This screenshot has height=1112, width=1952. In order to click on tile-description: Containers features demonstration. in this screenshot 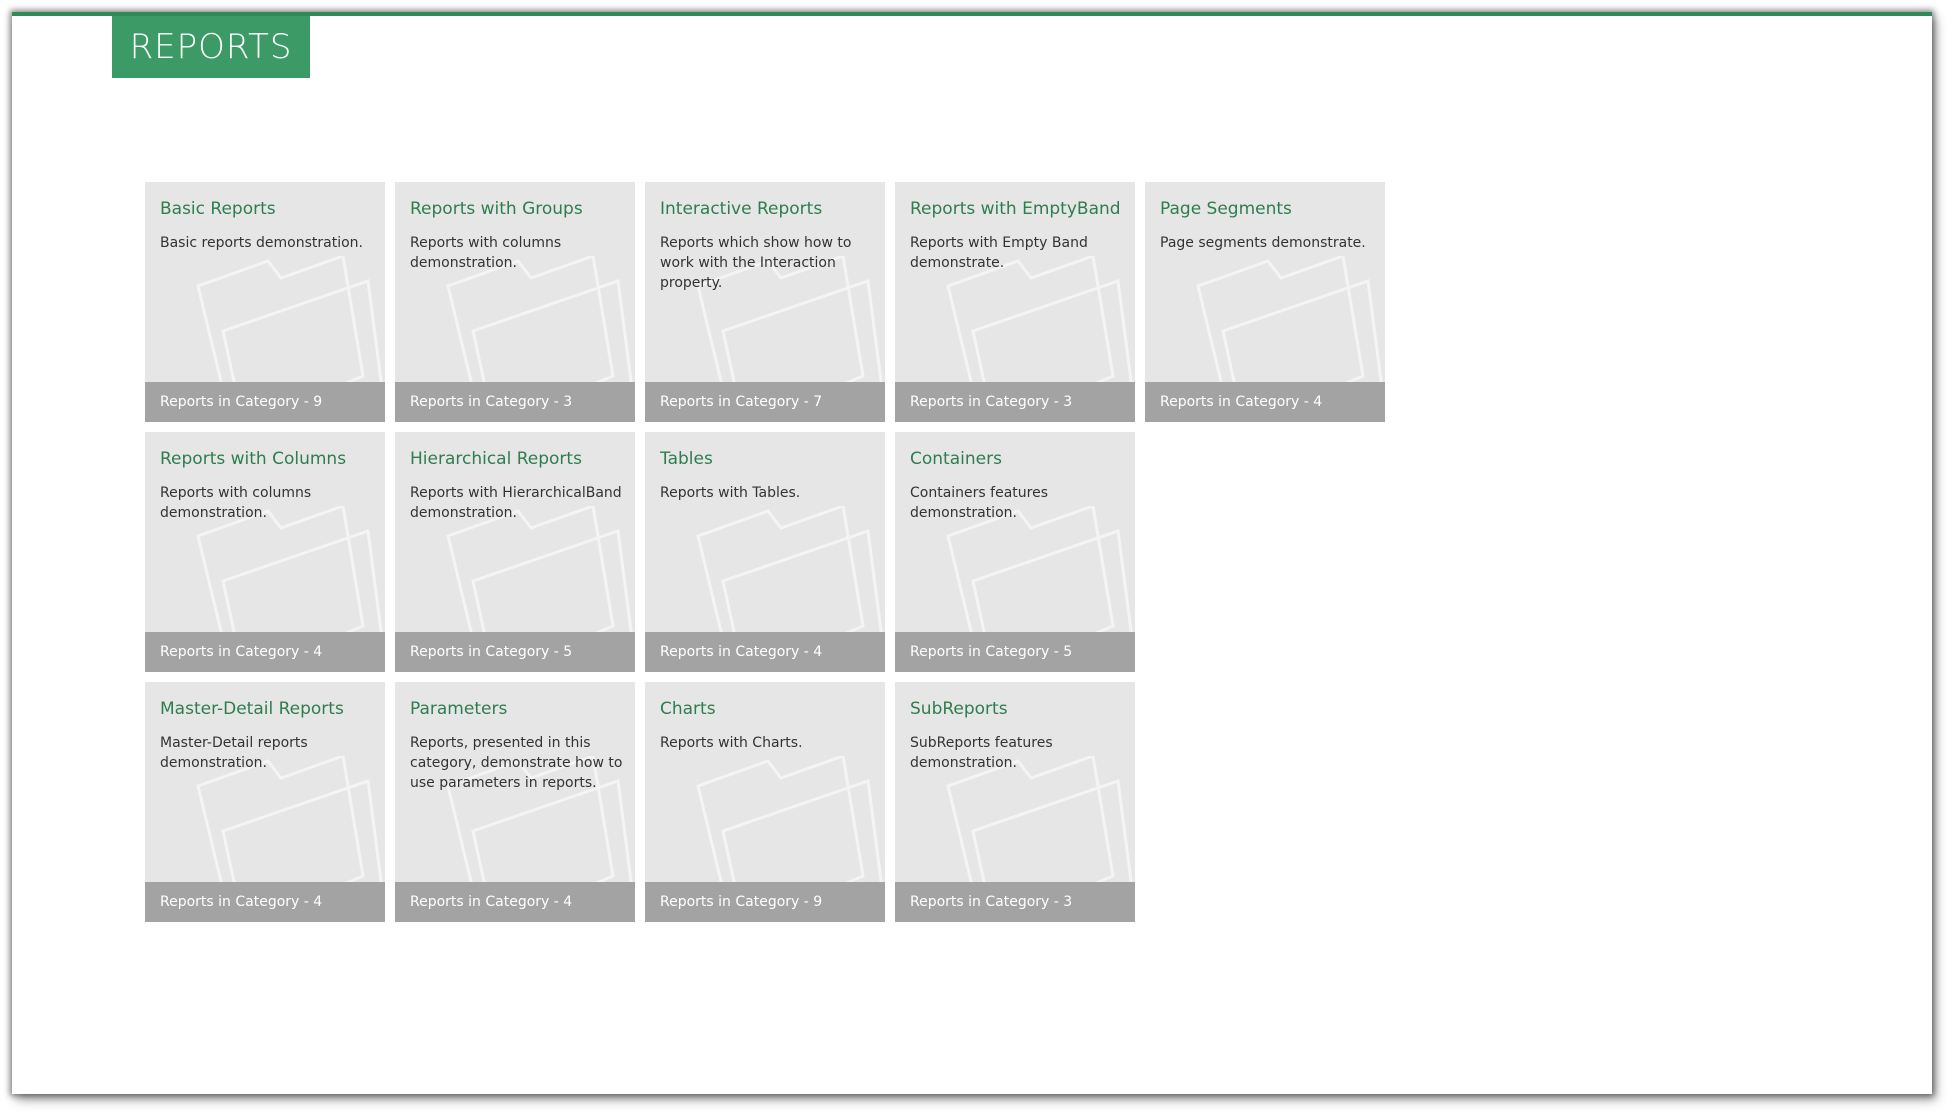, I will do `click(979, 503)`.